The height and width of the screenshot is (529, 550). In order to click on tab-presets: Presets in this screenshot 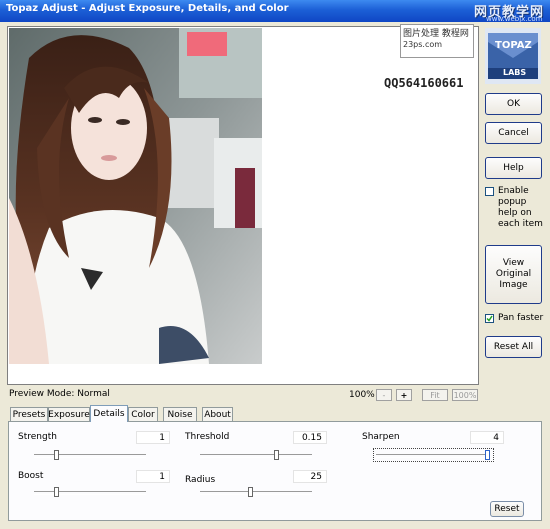, I will do `click(29, 414)`.